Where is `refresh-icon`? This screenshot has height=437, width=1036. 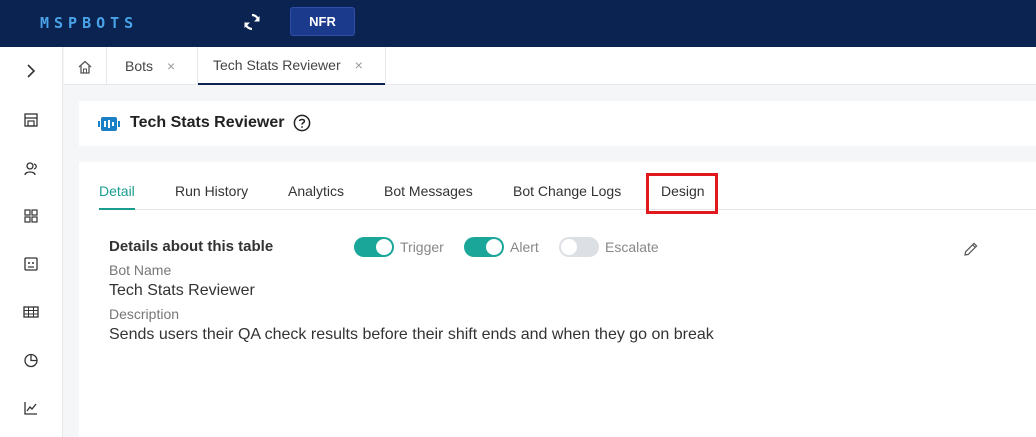
refresh-icon is located at coordinates (252, 22).